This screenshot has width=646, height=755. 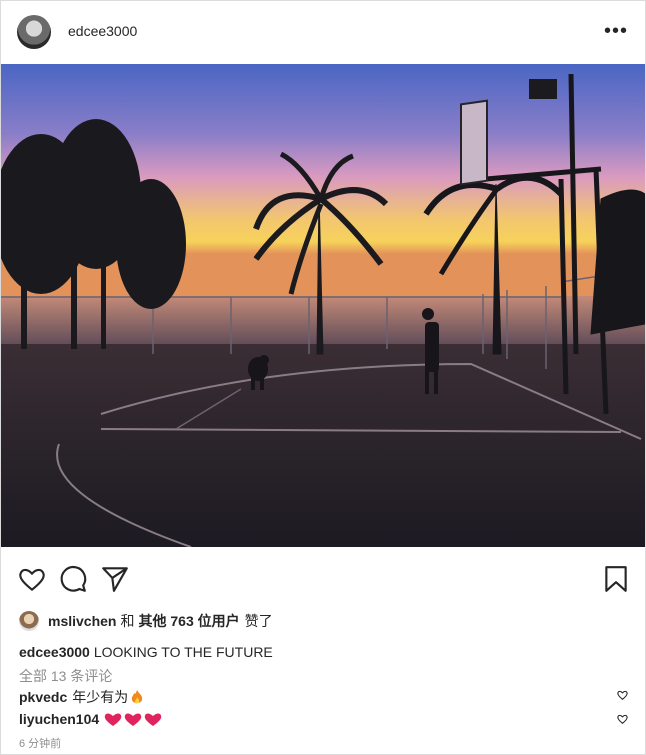 I want to click on liker-username: mslivchen, so click(x=82, y=621).